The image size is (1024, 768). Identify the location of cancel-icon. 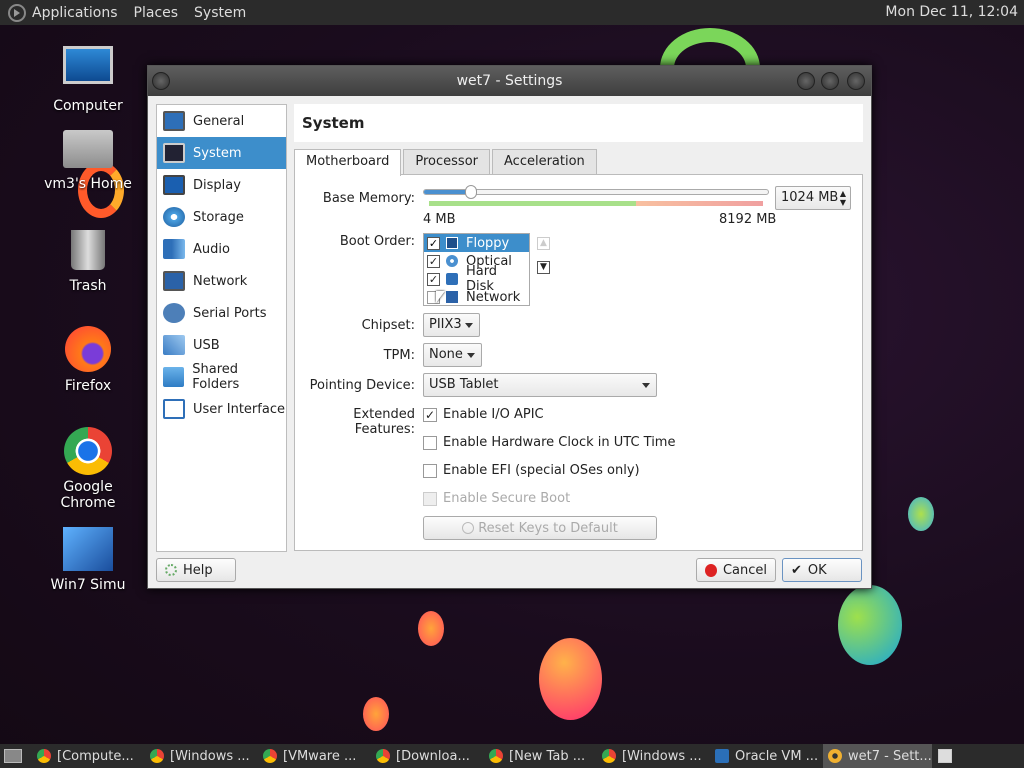
(711, 570).